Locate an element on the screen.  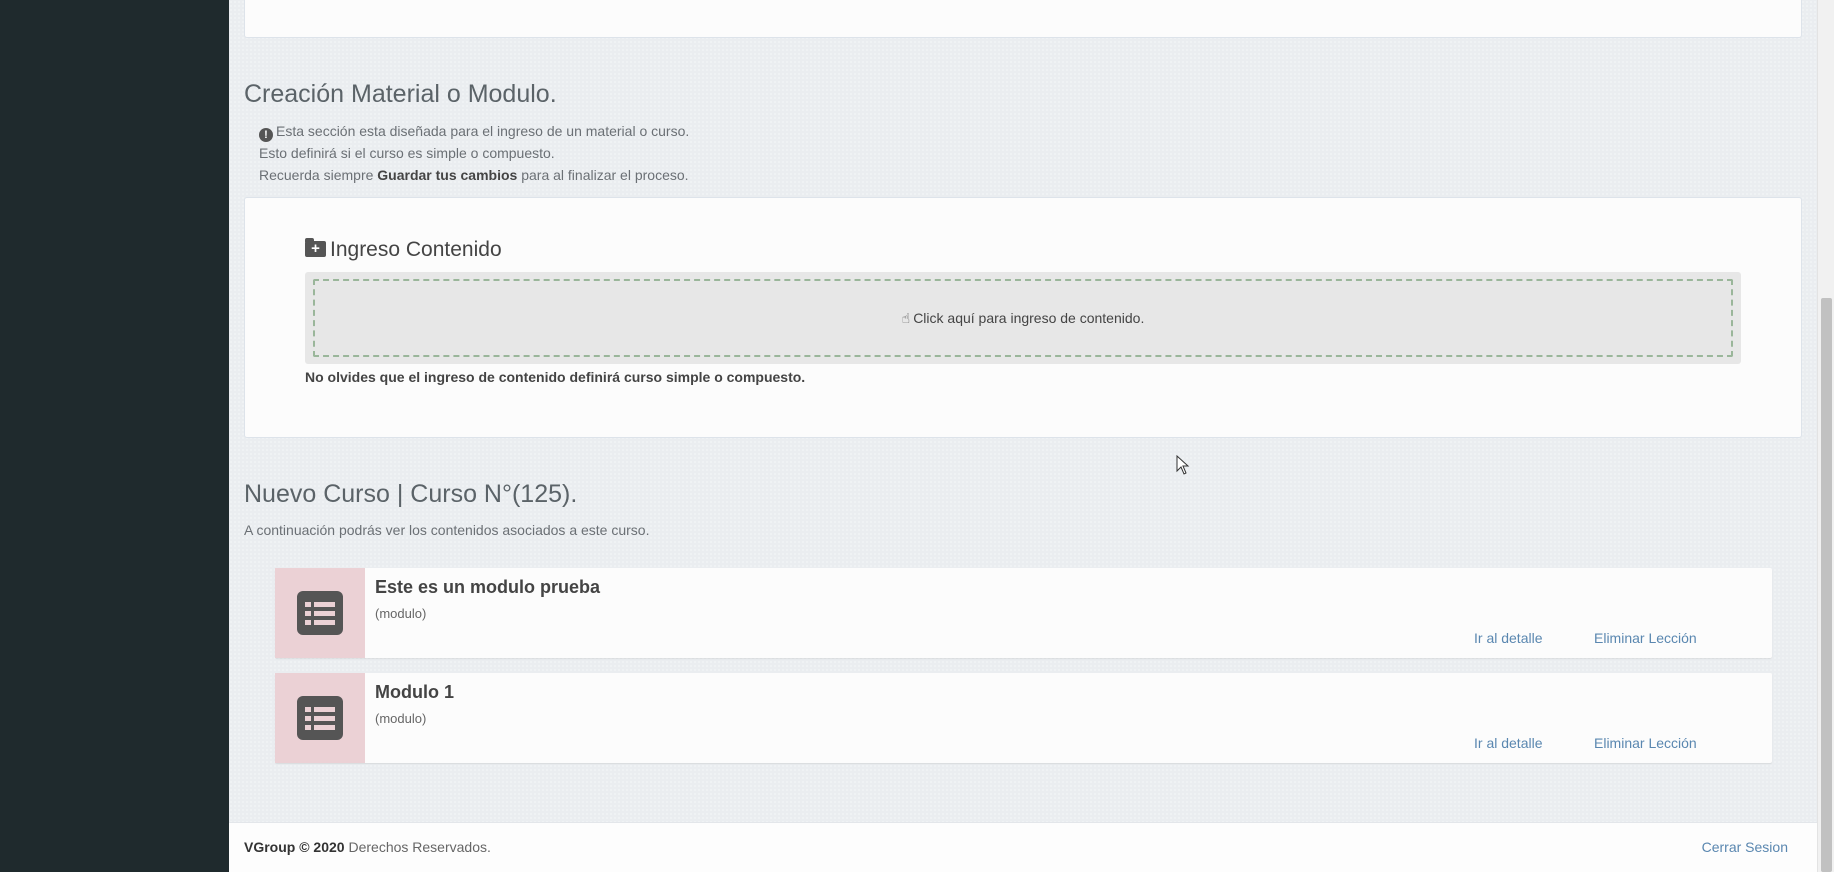
logout-link: Cerrar Sesion is located at coordinates (1745, 847).